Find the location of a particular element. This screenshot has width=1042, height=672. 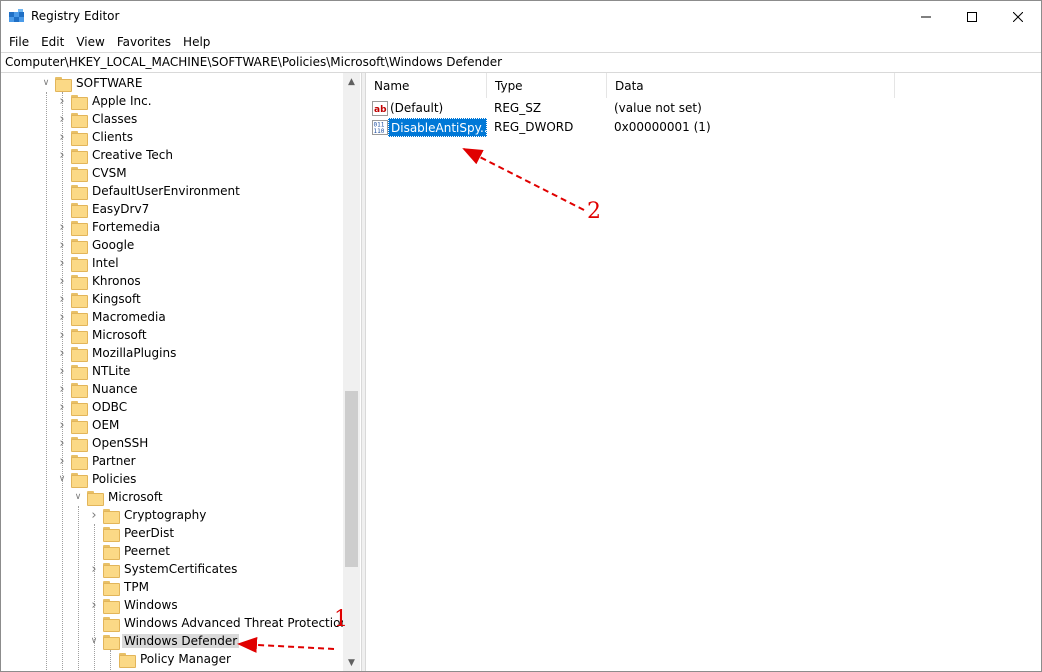

tree-item-classes: › Classes is located at coordinates (97, 119).